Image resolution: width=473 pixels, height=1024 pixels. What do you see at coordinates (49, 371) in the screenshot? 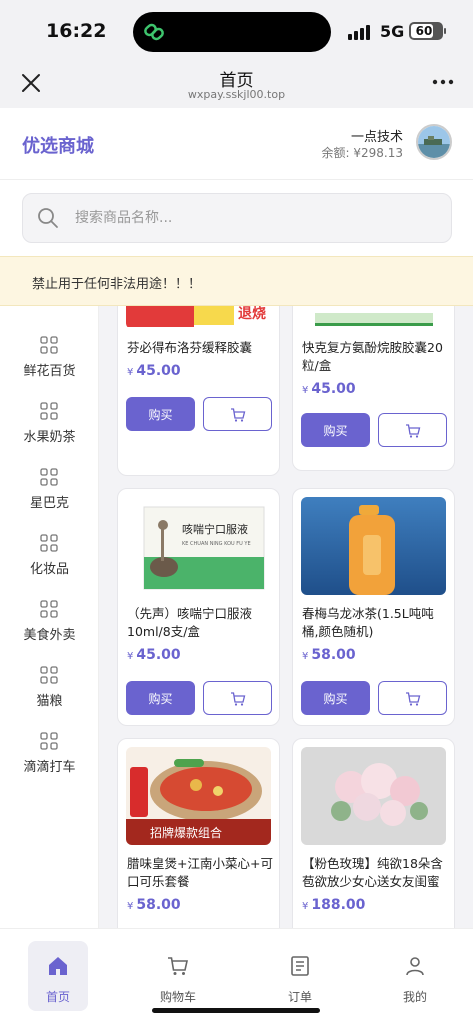
I see `sidebar-item-label: 鲜花百货` at bounding box center [49, 371].